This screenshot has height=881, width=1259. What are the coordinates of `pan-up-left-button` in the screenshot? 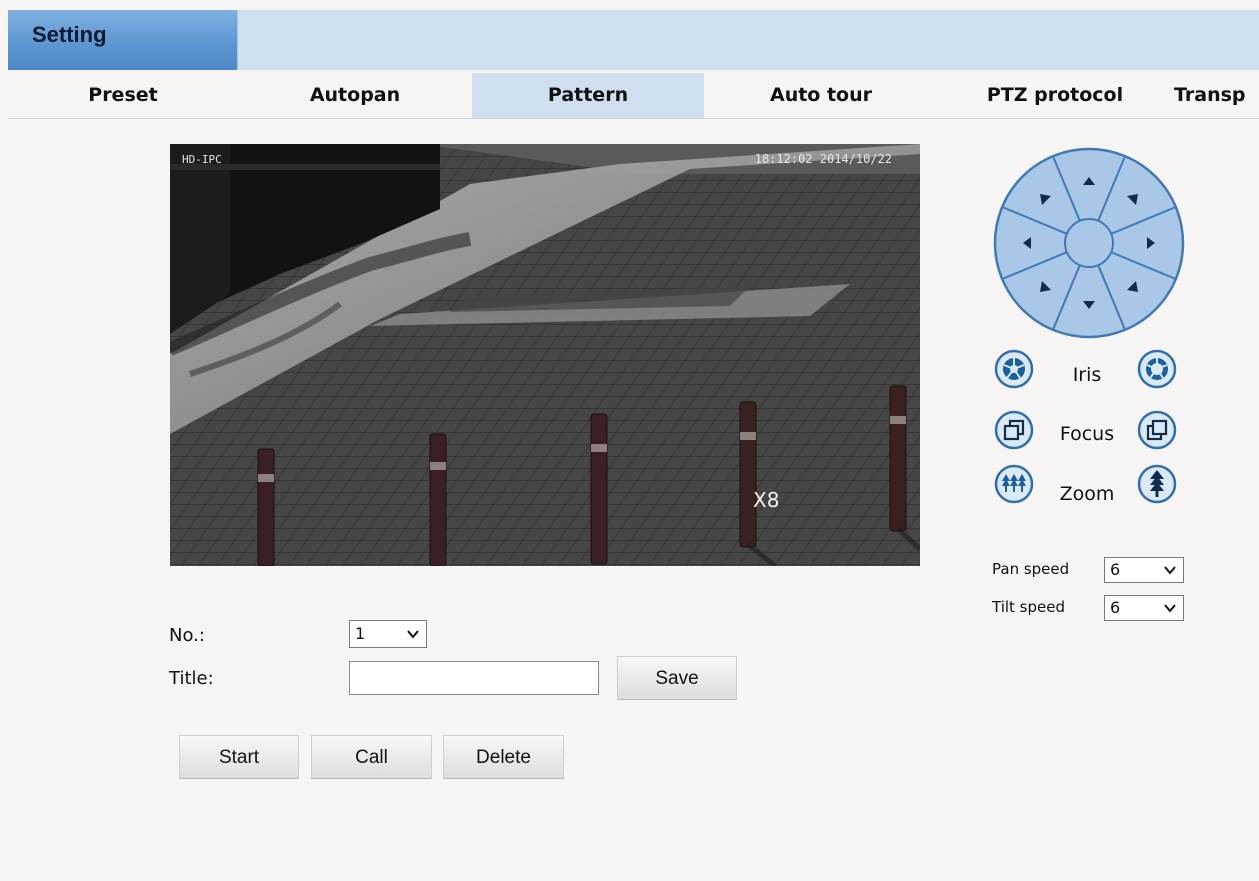 It's located at (1046, 200).